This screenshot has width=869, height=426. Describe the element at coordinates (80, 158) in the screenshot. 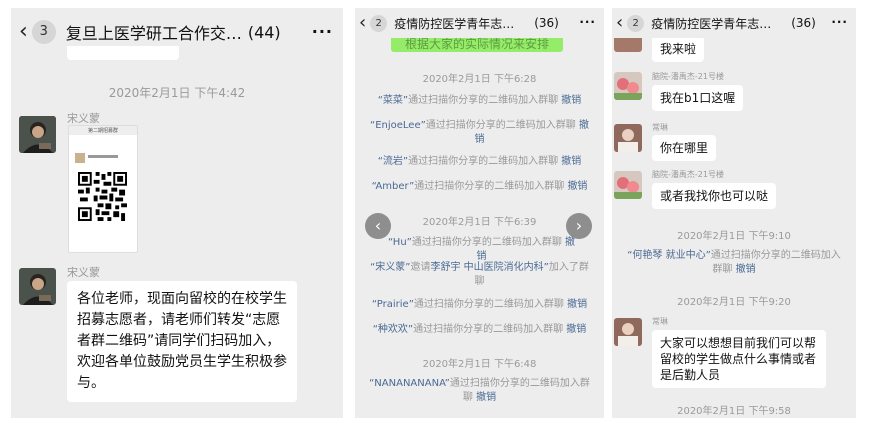

I see `qr-group-avatar` at that location.